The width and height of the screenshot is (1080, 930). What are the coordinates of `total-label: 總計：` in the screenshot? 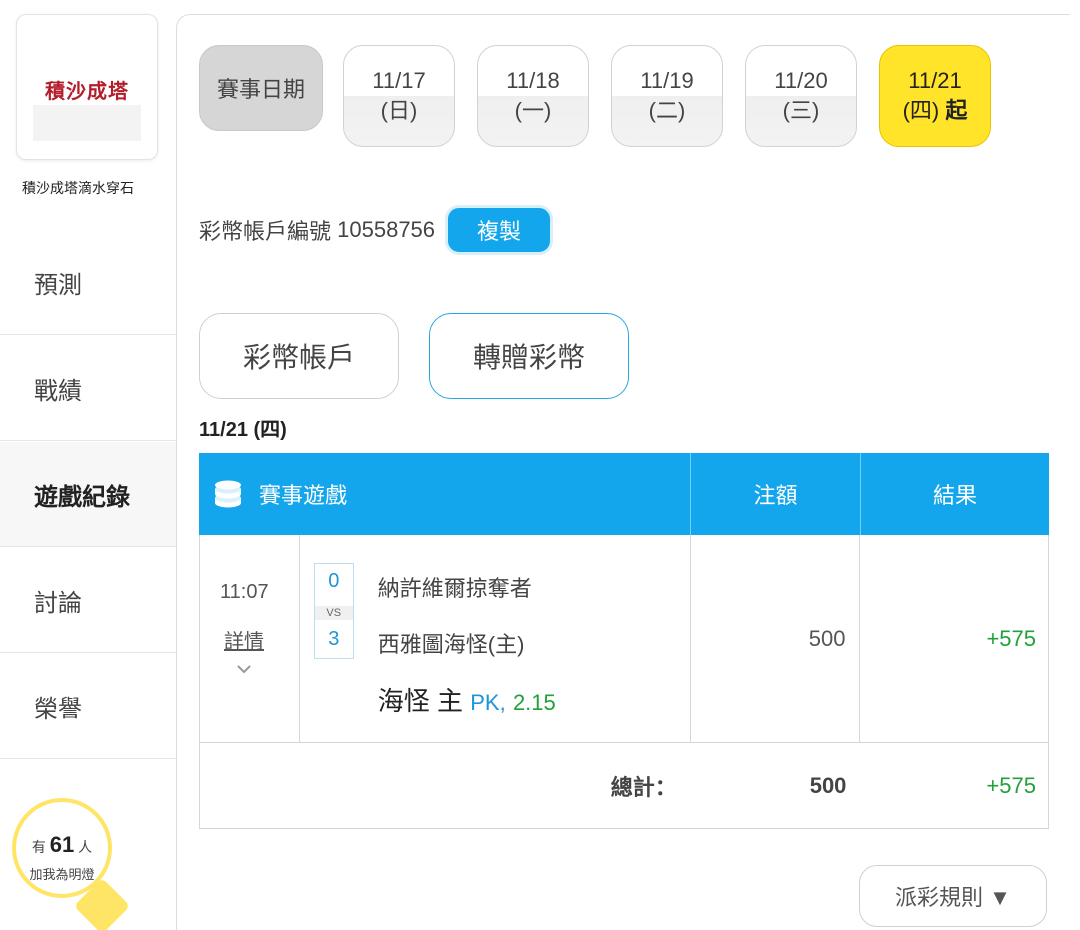 It's located at (643, 787).